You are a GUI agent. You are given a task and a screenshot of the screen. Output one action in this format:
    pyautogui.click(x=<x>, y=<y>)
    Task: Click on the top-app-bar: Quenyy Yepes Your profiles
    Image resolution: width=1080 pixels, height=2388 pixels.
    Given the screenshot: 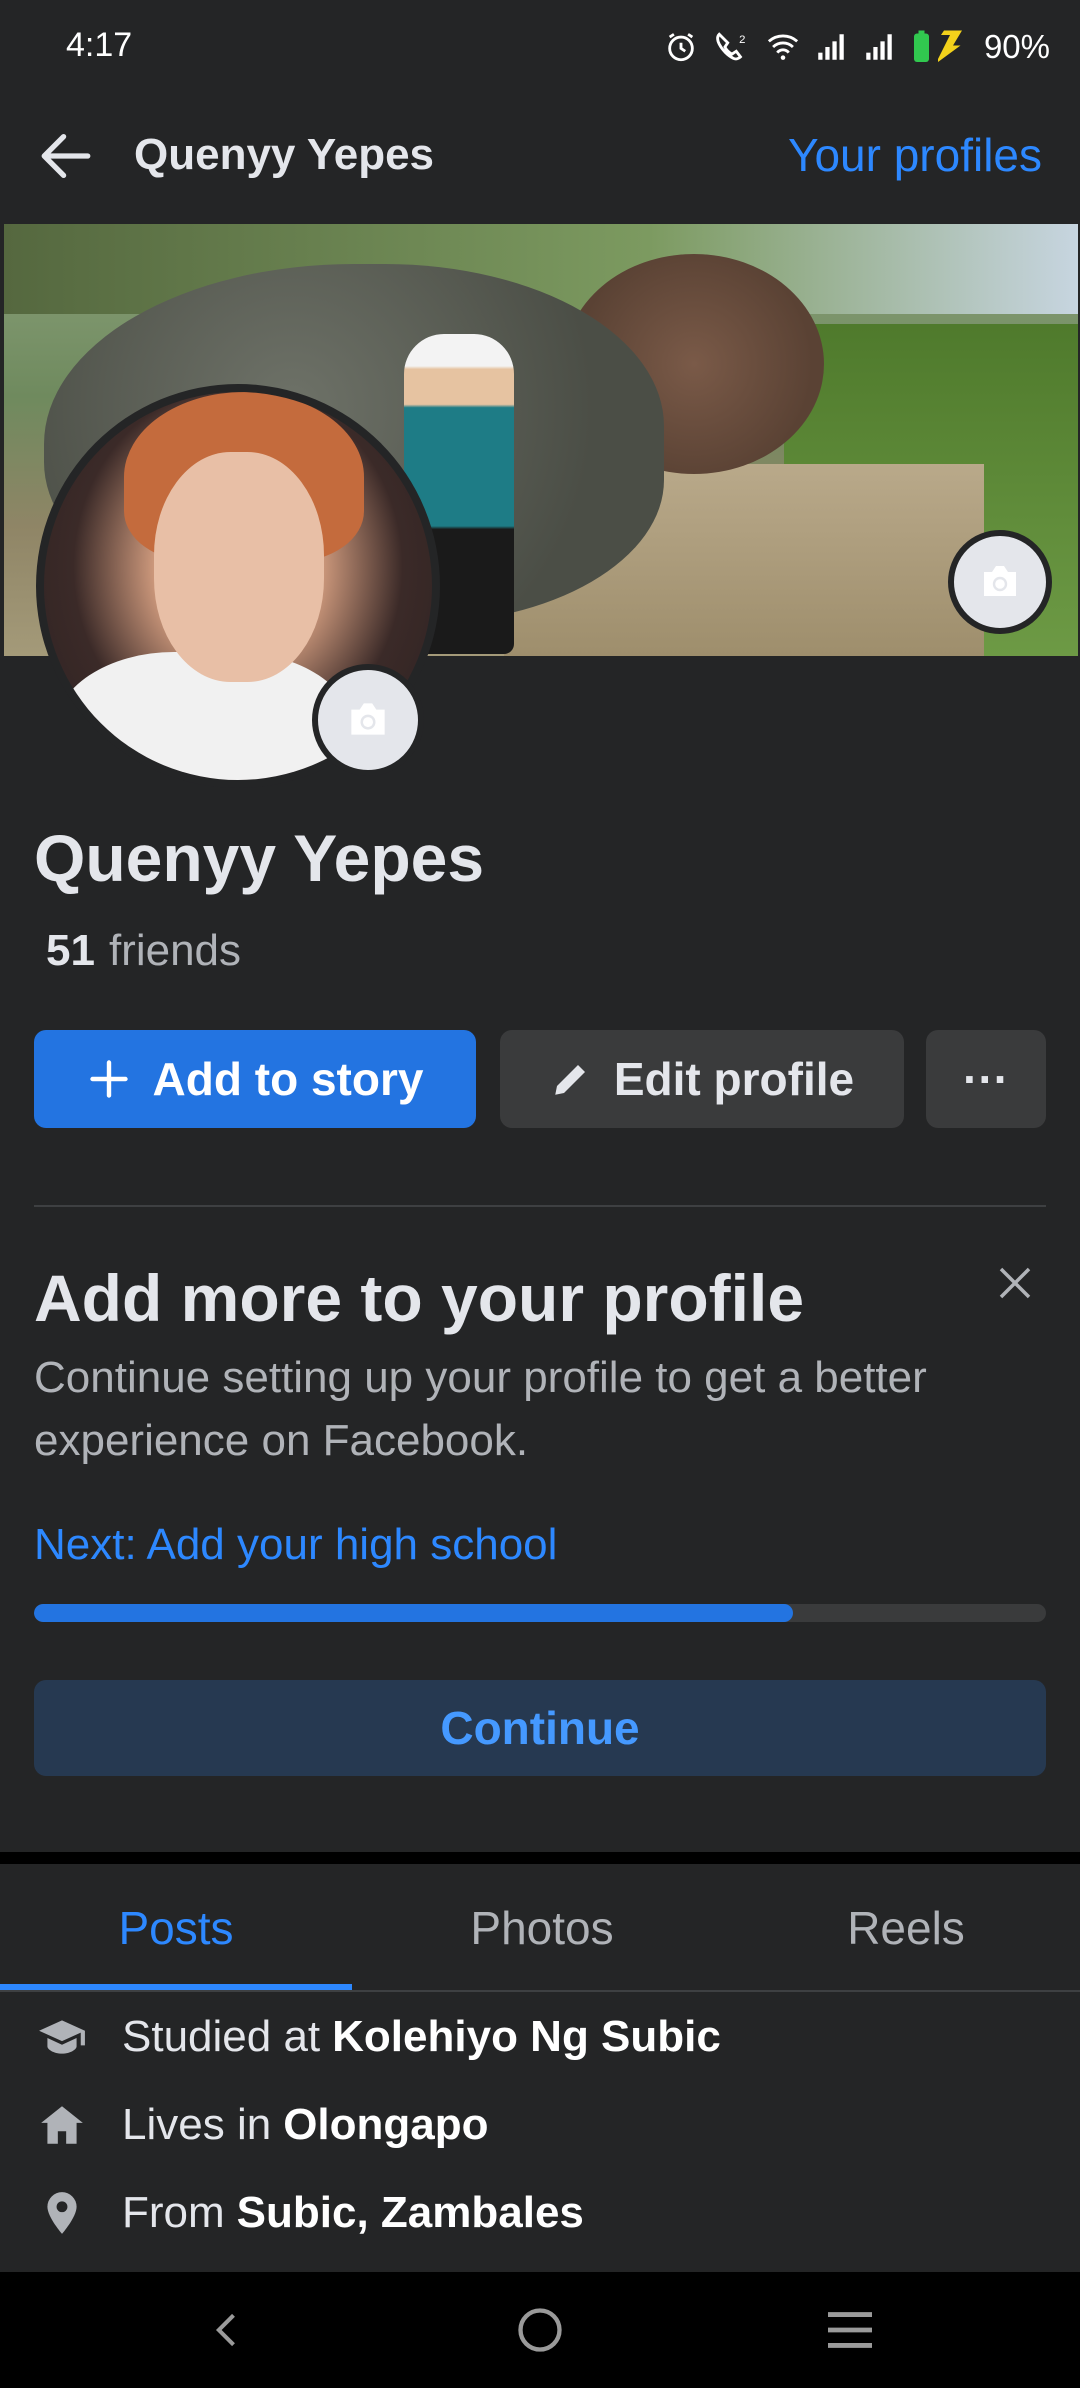 What is the action you would take?
    pyautogui.click(x=540, y=158)
    